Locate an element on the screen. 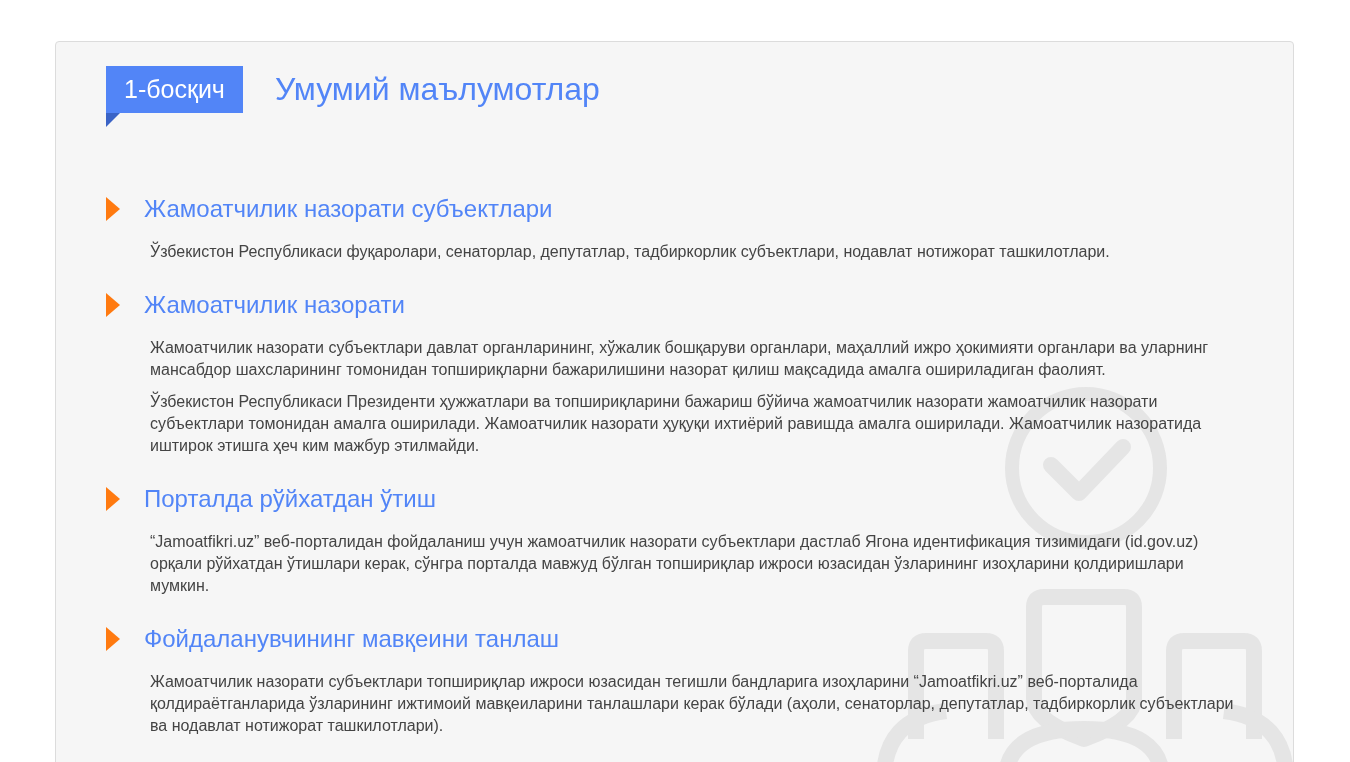 This screenshot has height=762, width=1350. section-paragraph: Ўзбекистон Республикаси фуқаролари, сенаторлар, депутатлар, тадбиркорлик субъектлари, нодавлат нотижорат ташкилотлари. is located at coordinates (630, 251).